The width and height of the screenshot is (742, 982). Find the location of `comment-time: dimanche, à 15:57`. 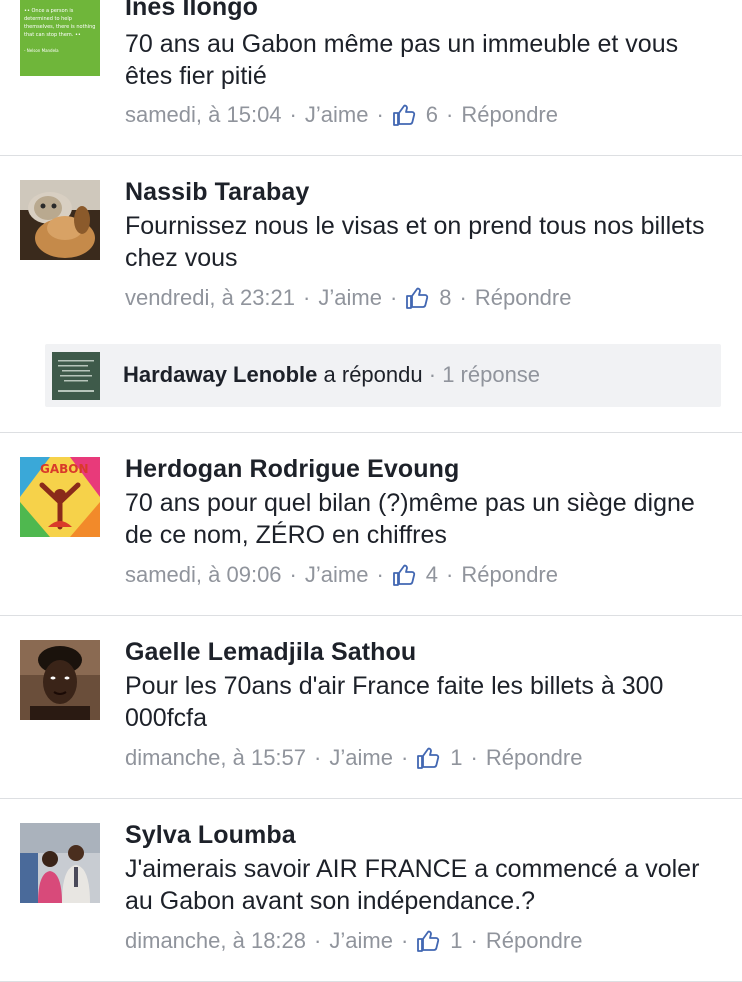

comment-time: dimanche, à 15:57 is located at coordinates (215, 758).